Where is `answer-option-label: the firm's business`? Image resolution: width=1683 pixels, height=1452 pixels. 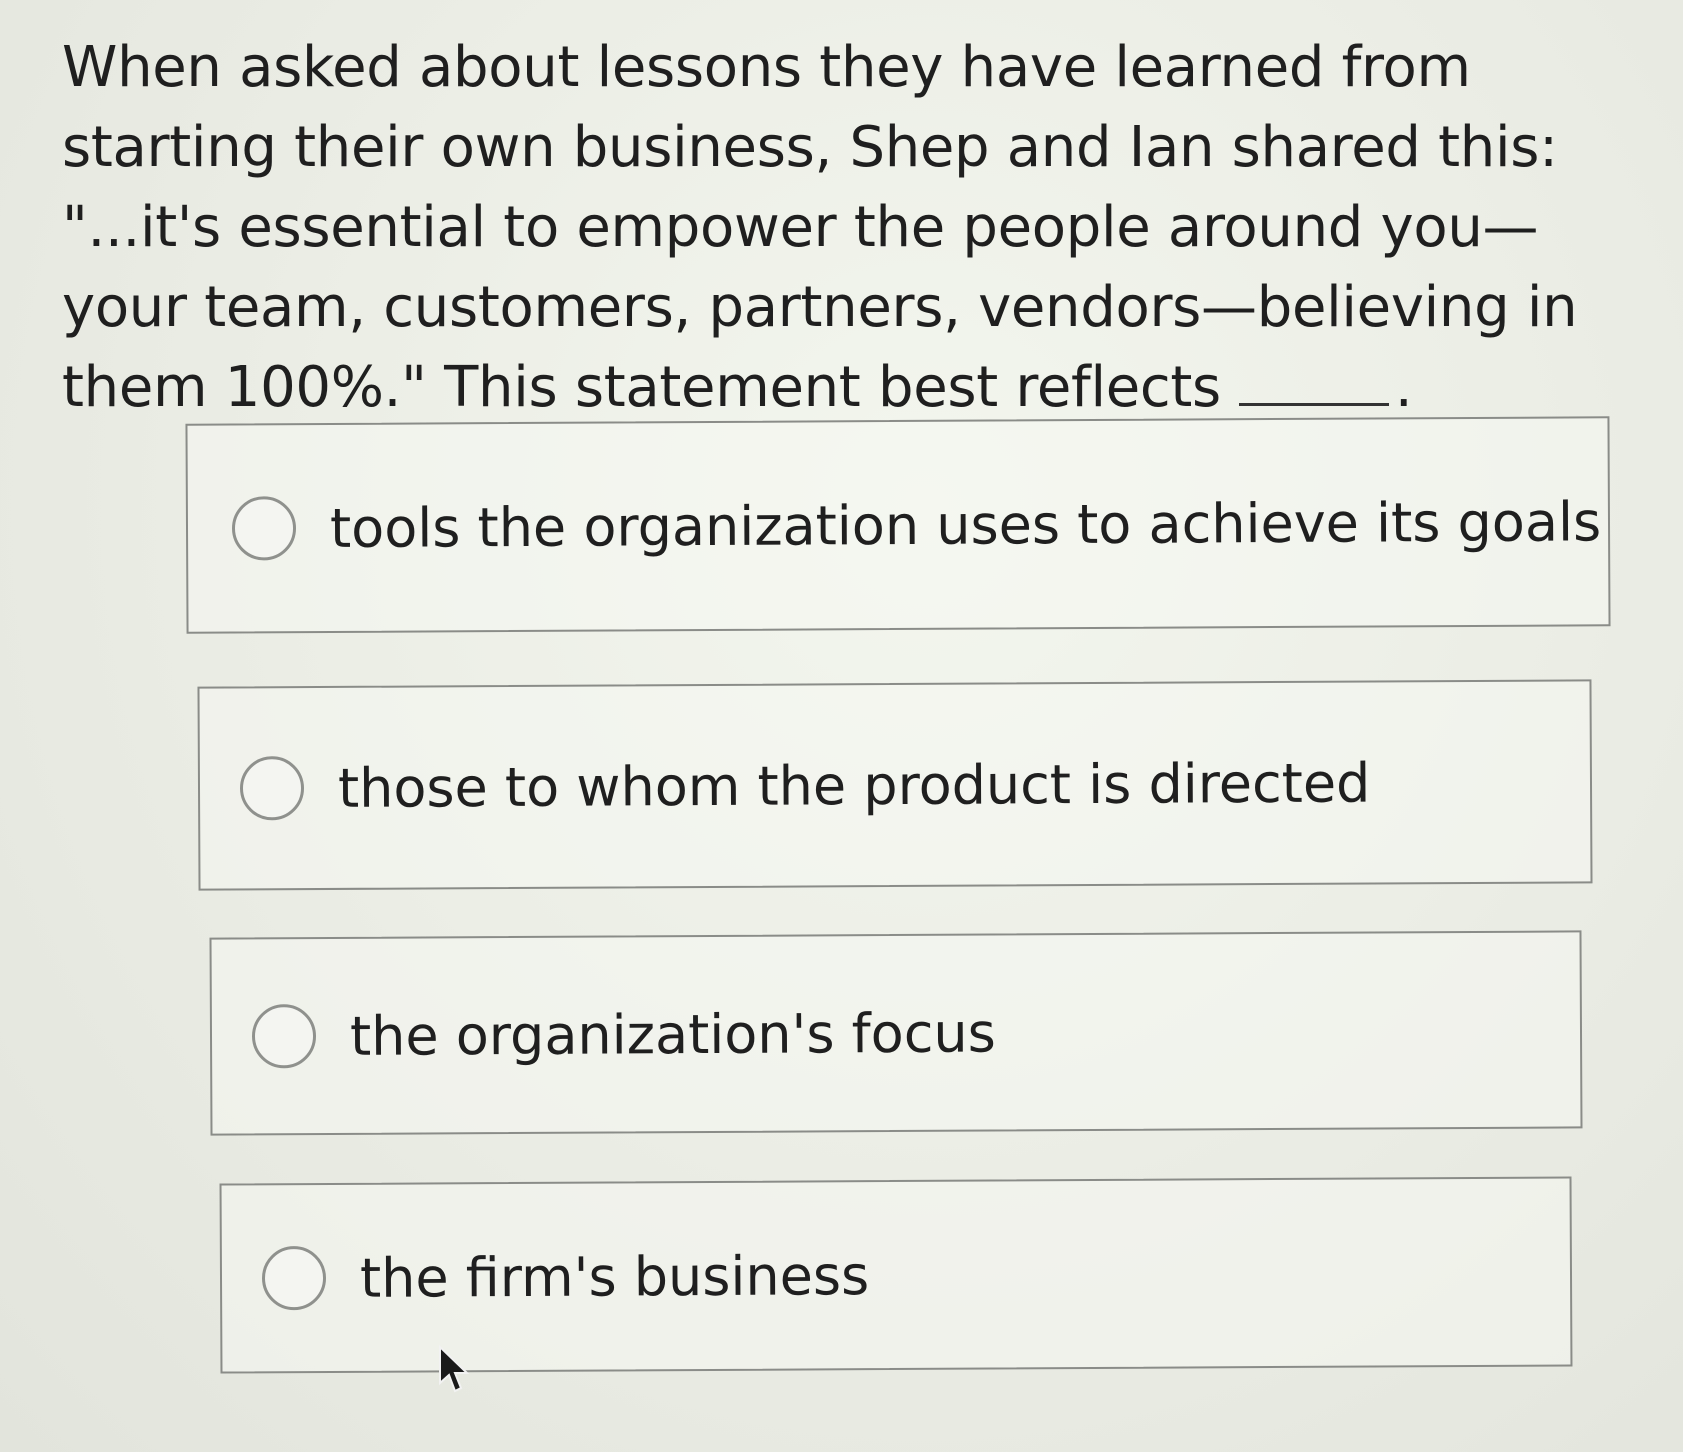 answer-option-label: the firm's business is located at coordinates (614, 1276).